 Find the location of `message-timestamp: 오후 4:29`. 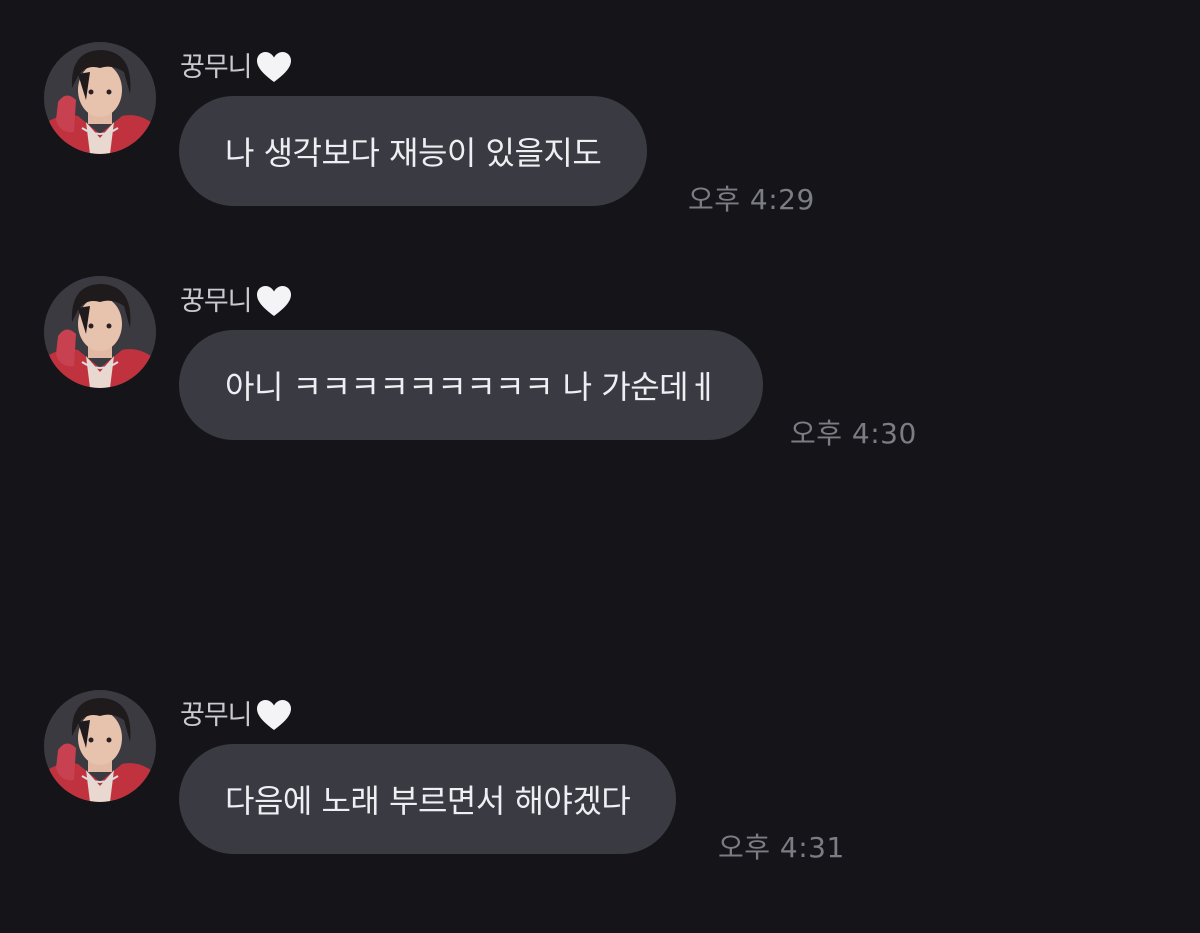

message-timestamp: 오후 4:29 is located at coordinates (751, 199).